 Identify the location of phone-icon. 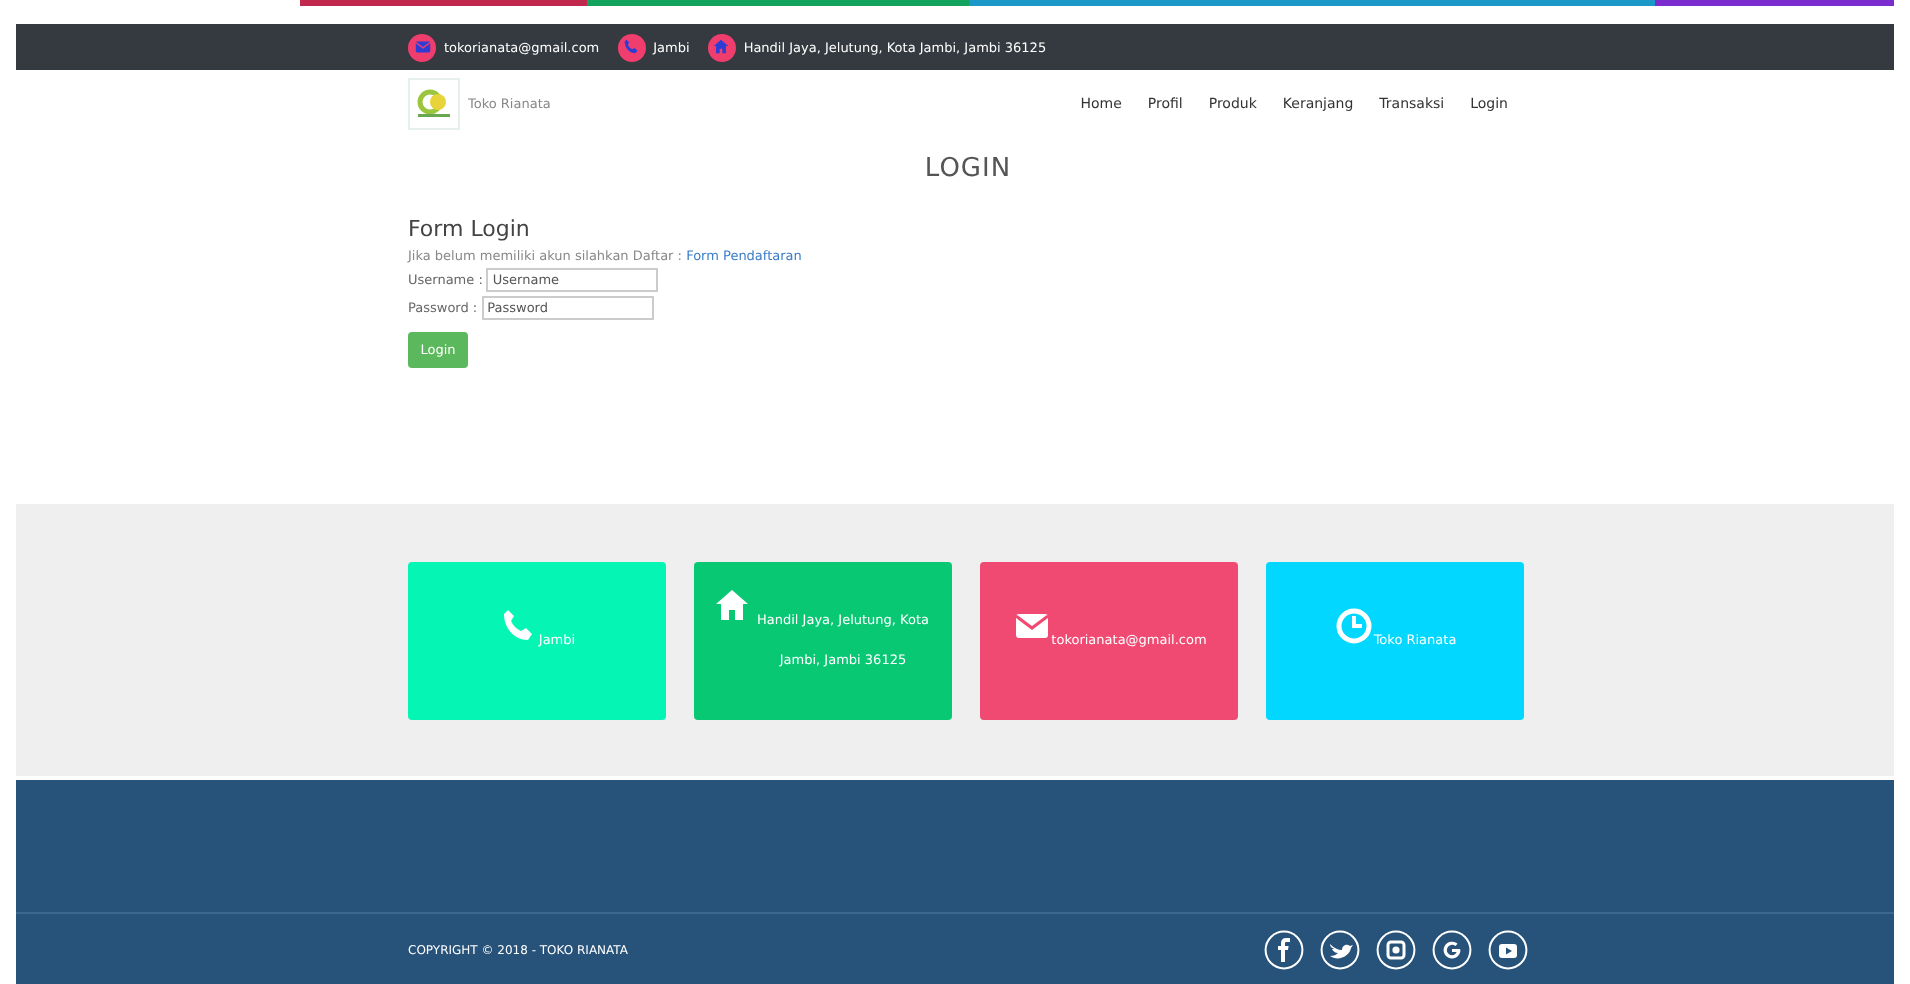
(631, 47).